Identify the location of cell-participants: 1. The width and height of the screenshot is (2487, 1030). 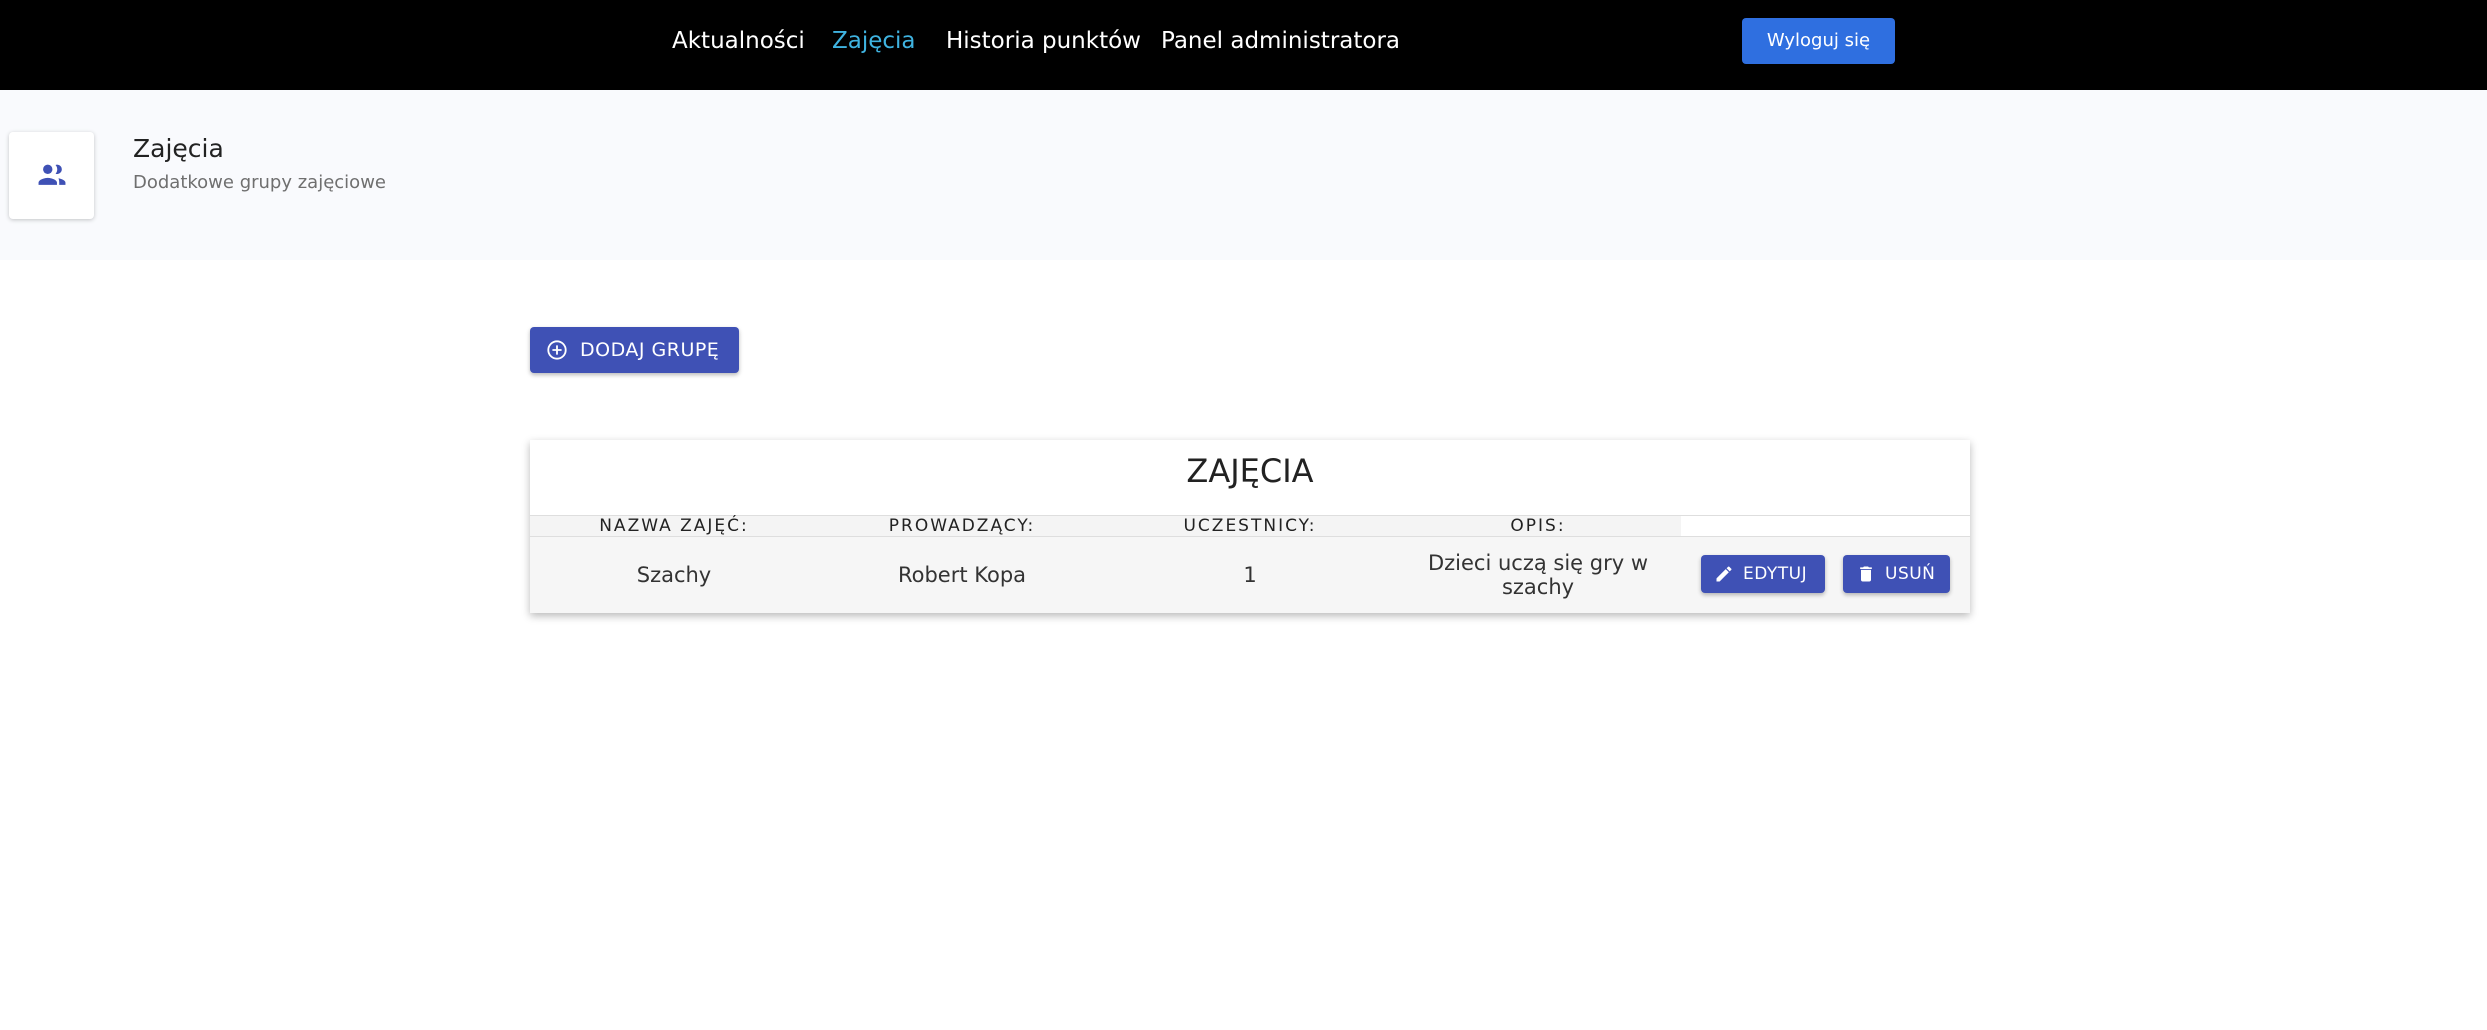
(1250, 575).